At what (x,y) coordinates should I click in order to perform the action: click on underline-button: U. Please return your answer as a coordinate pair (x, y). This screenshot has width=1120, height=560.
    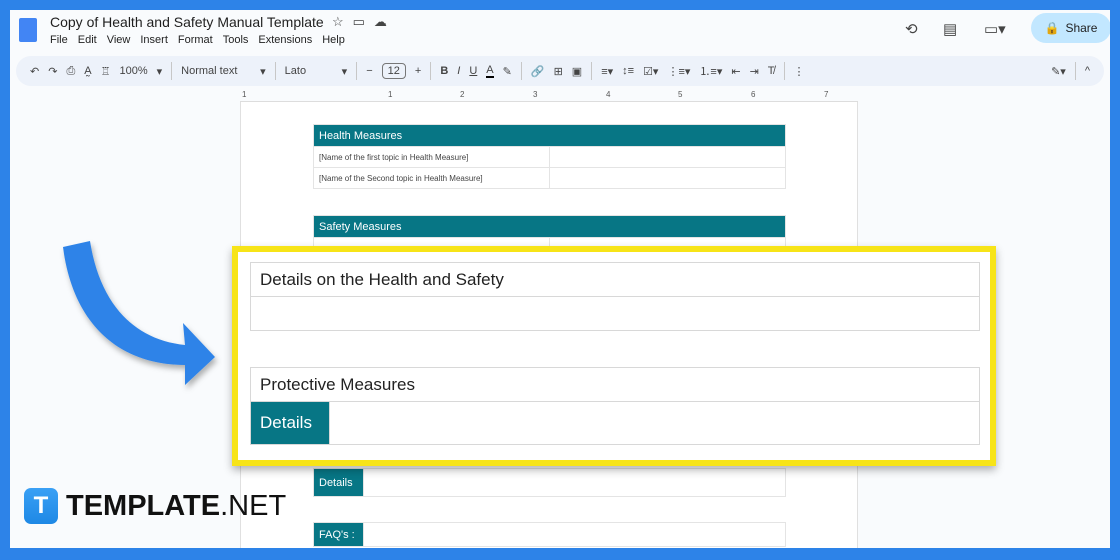
    Looking at the image, I should click on (473, 71).